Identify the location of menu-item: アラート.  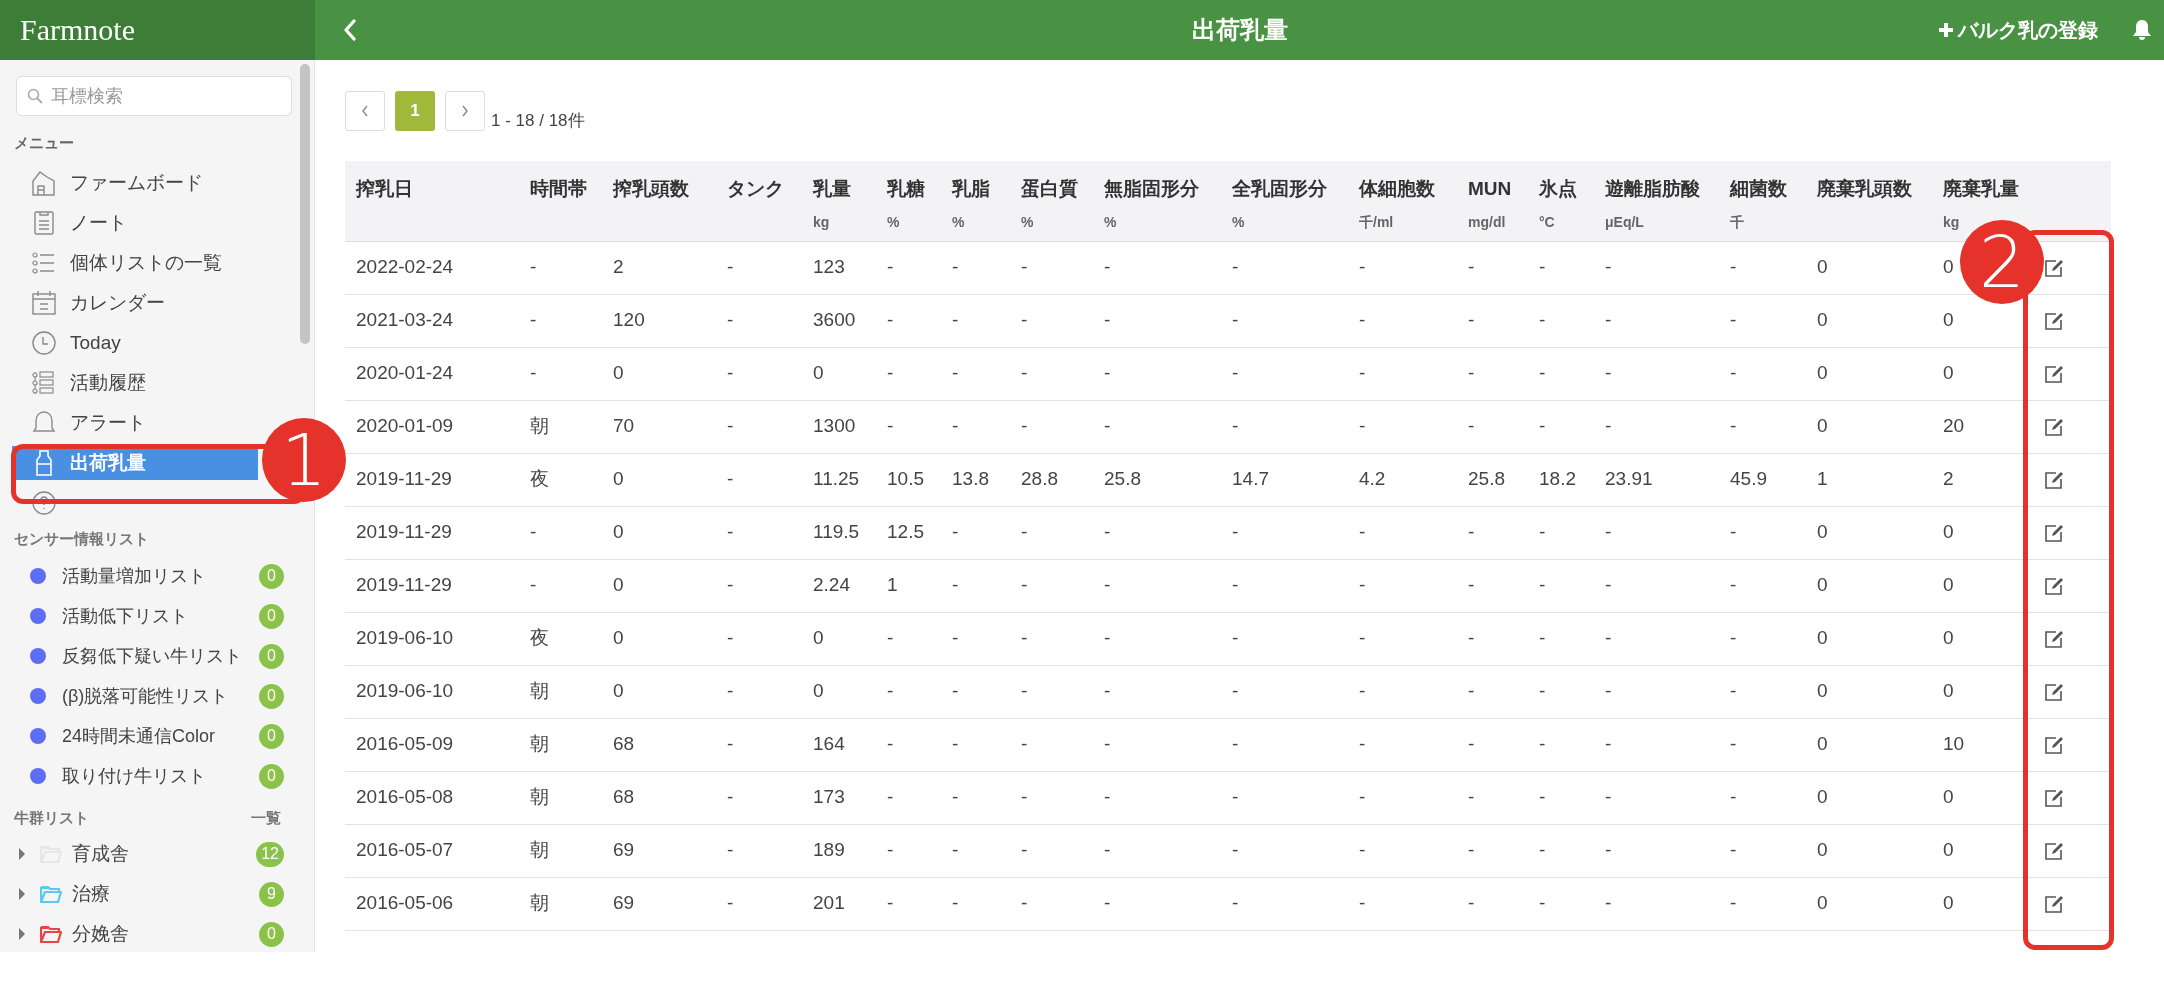
(135, 423).